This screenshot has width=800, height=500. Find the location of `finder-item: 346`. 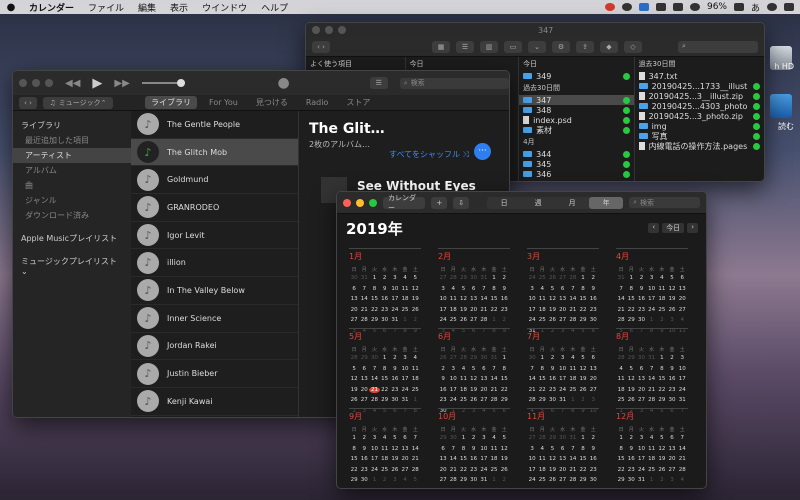

finder-item: 346 is located at coordinates (576, 174).